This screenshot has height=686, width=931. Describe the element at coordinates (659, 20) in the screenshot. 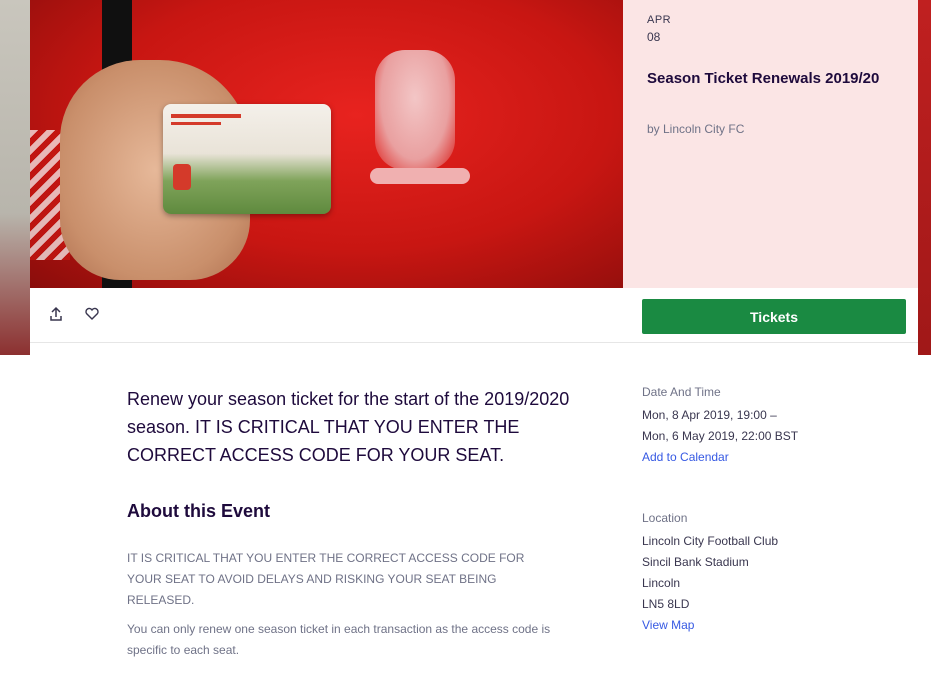

I see `event-month: APR` at that location.